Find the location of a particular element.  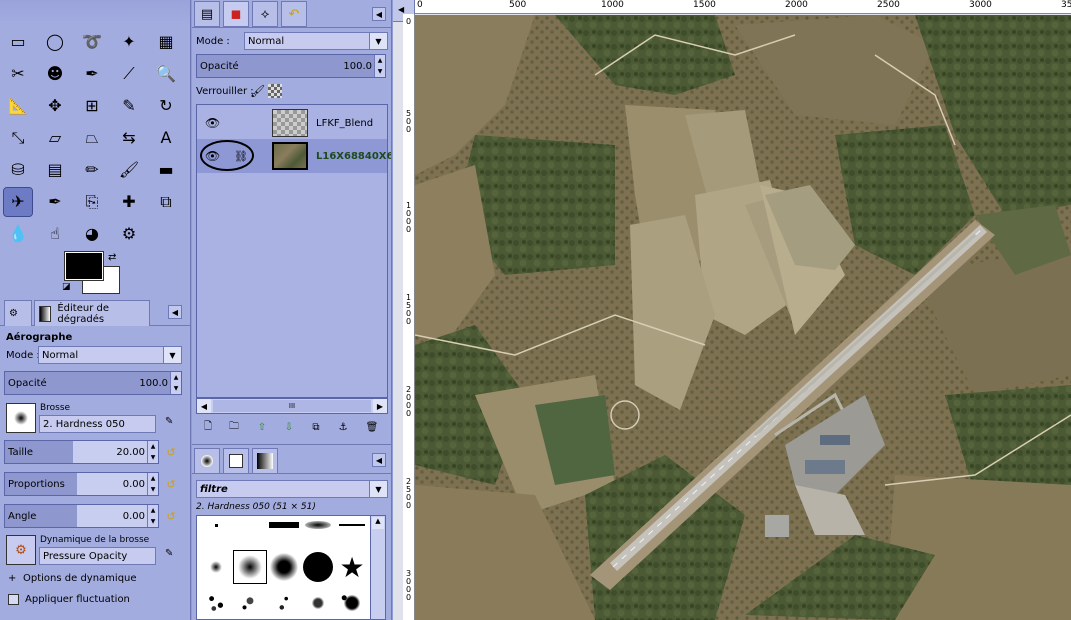

perspective-icon: ⏢ is located at coordinates (92, 138).